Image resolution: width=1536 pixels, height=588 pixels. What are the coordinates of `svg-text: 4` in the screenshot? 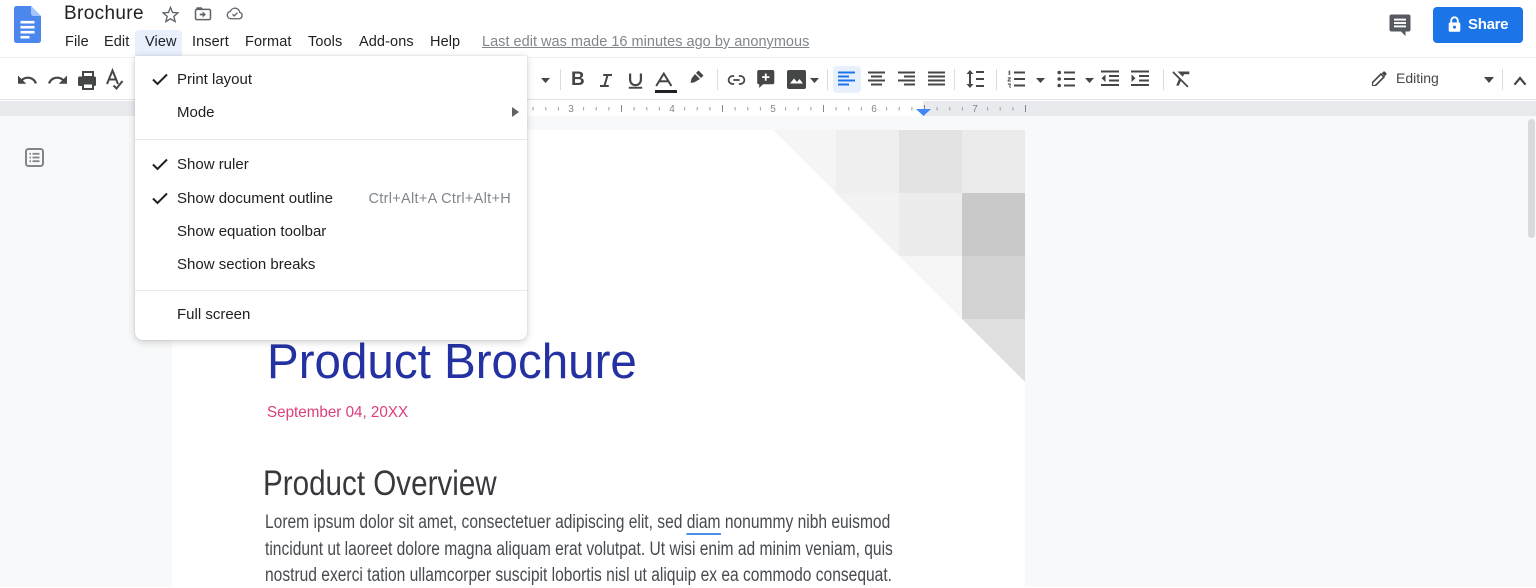 It's located at (672, 109).